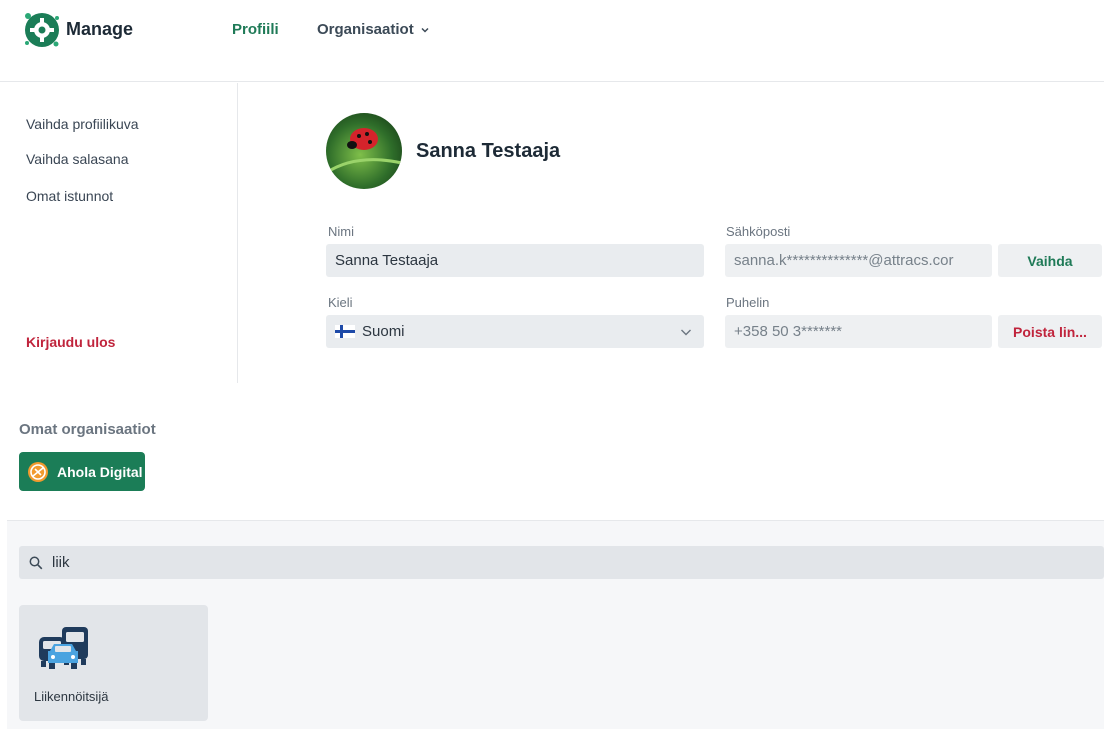 The height and width of the screenshot is (729, 1104). Describe the element at coordinates (36, 562) in the screenshot. I see `search-icon` at that location.